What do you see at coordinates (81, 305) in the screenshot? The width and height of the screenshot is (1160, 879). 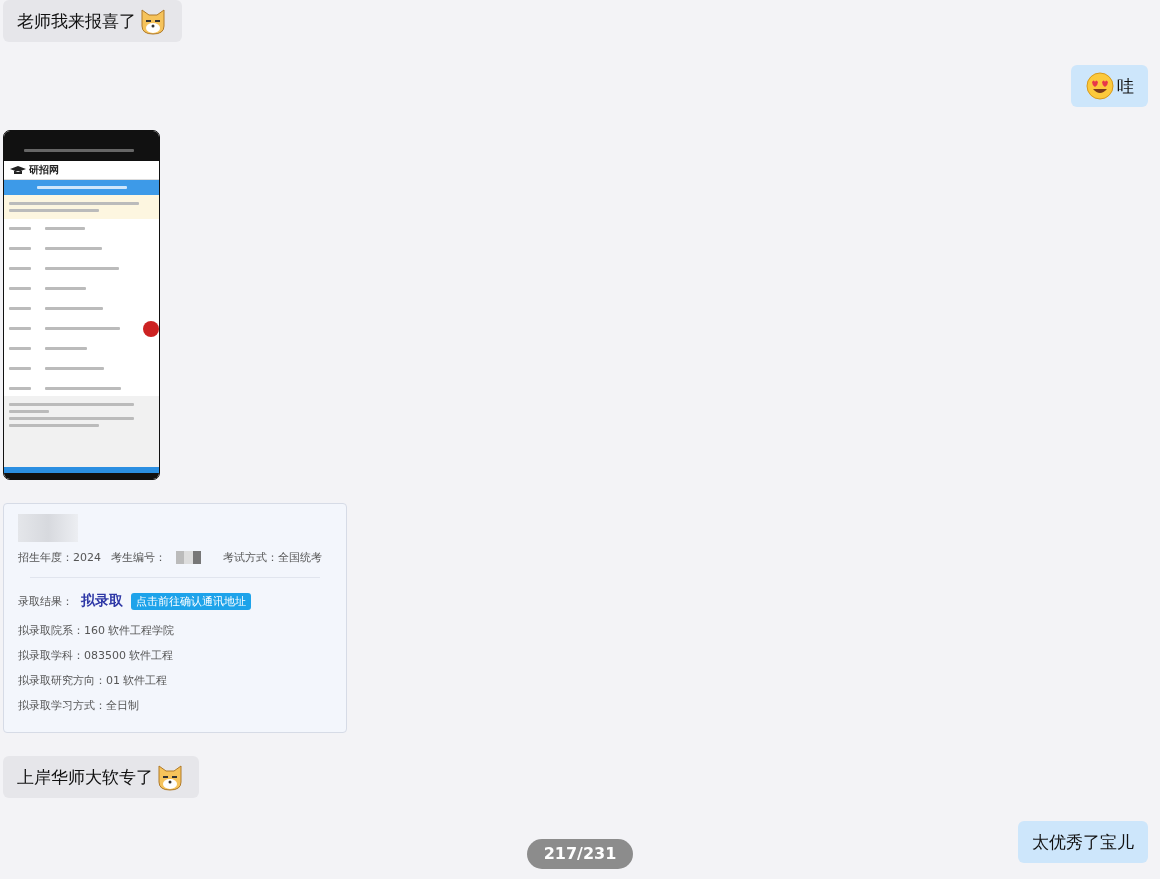 I see `phone-screenshot-drawing: 研招网` at bounding box center [81, 305].